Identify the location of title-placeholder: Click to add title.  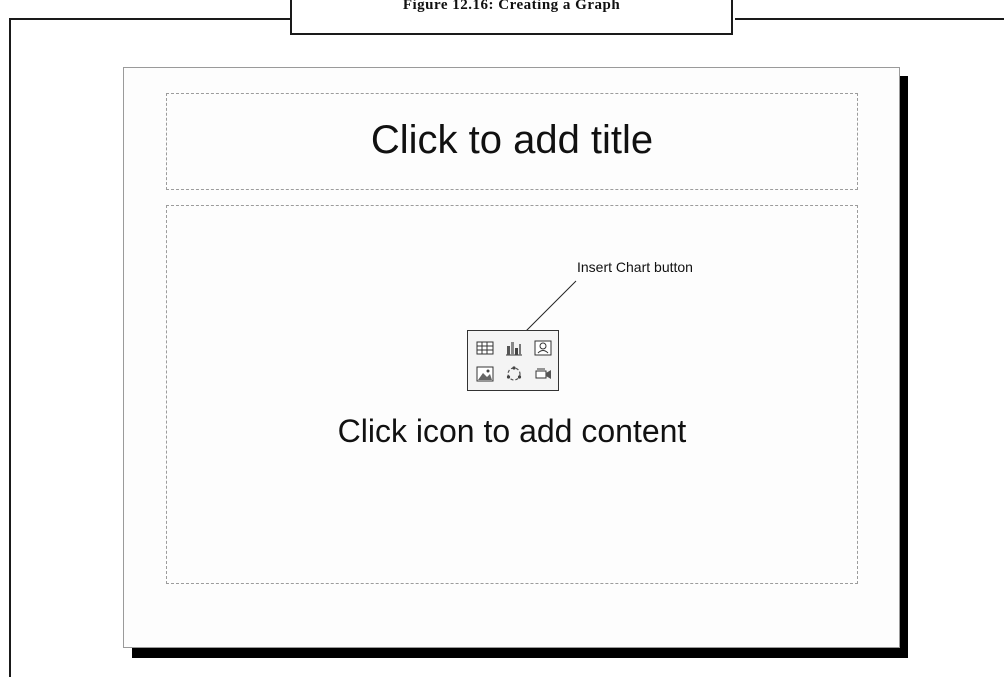
(512, 141).